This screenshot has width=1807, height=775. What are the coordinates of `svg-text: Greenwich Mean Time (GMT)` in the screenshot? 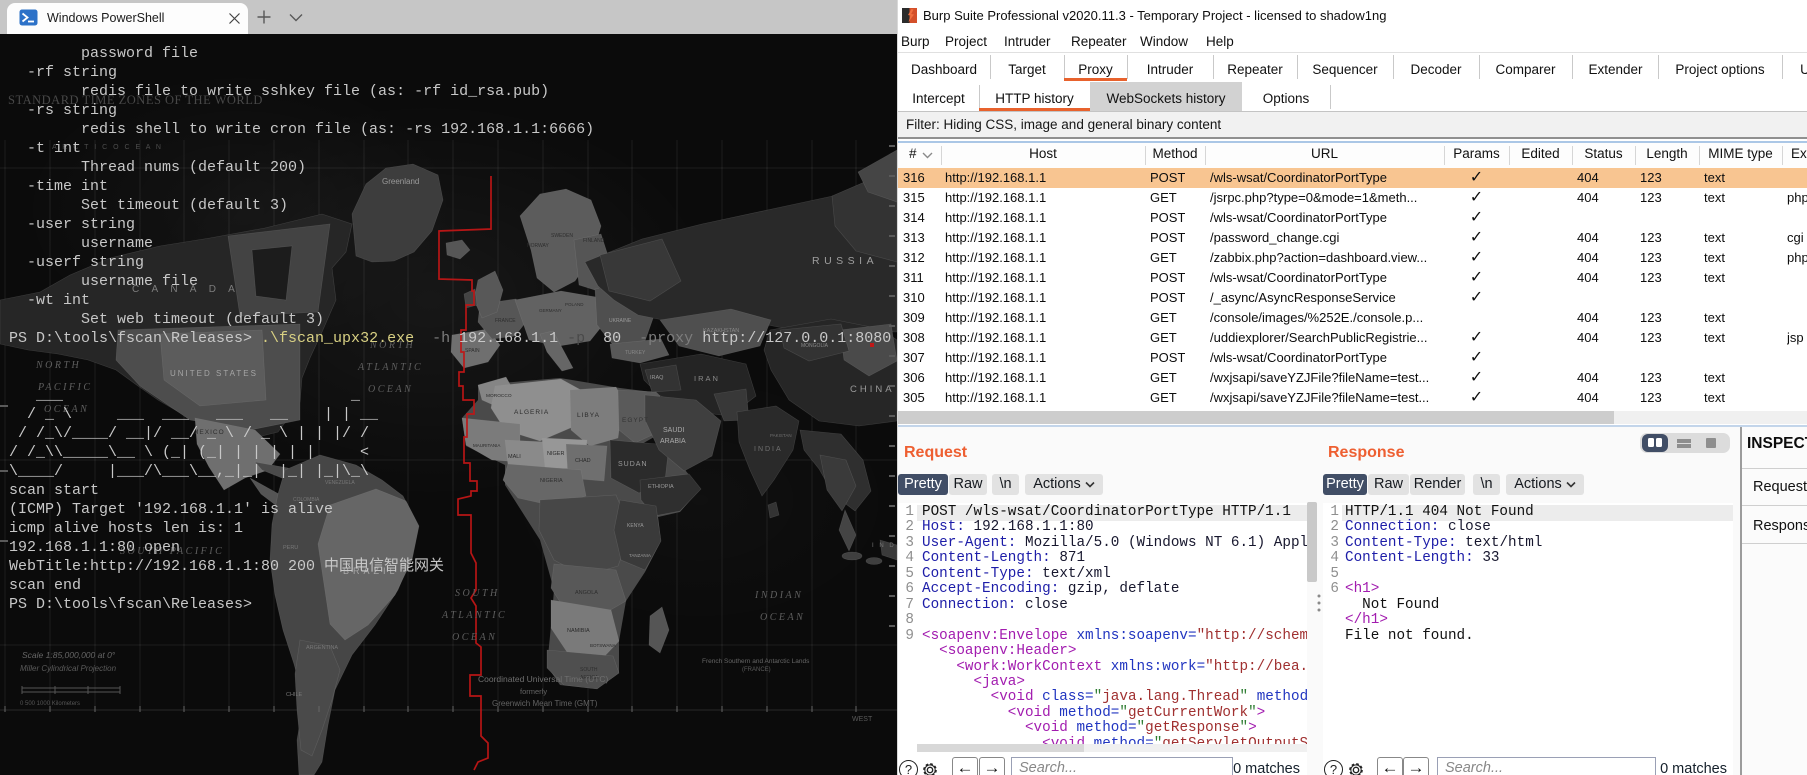 It's located at (545, 703).